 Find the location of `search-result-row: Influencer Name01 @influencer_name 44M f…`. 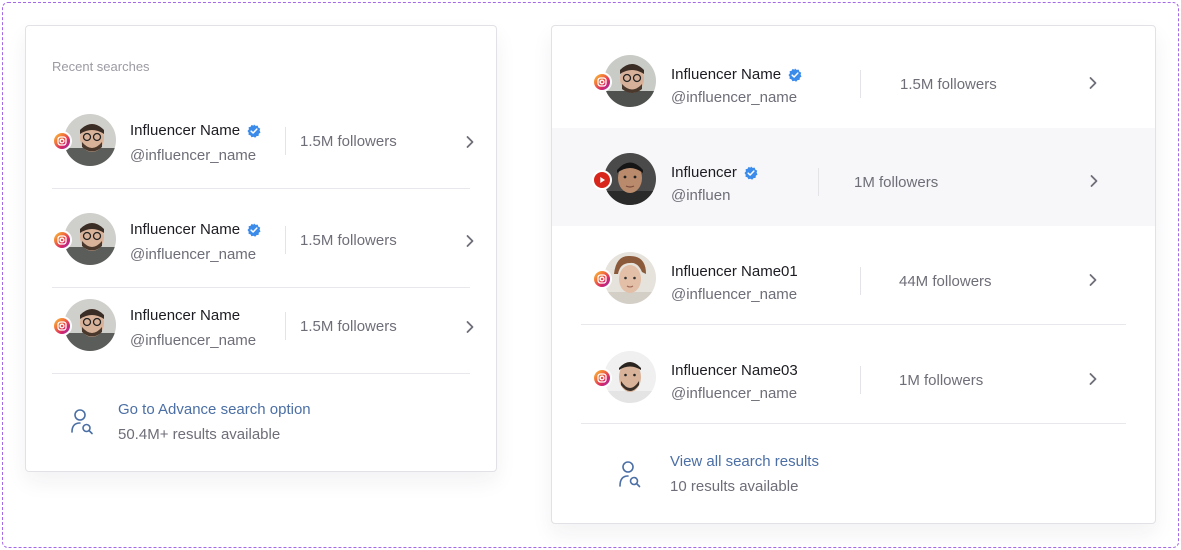

search-result-row: Influencer Name01 @influencer_name 44M f… is located at coordinates (853, 276).